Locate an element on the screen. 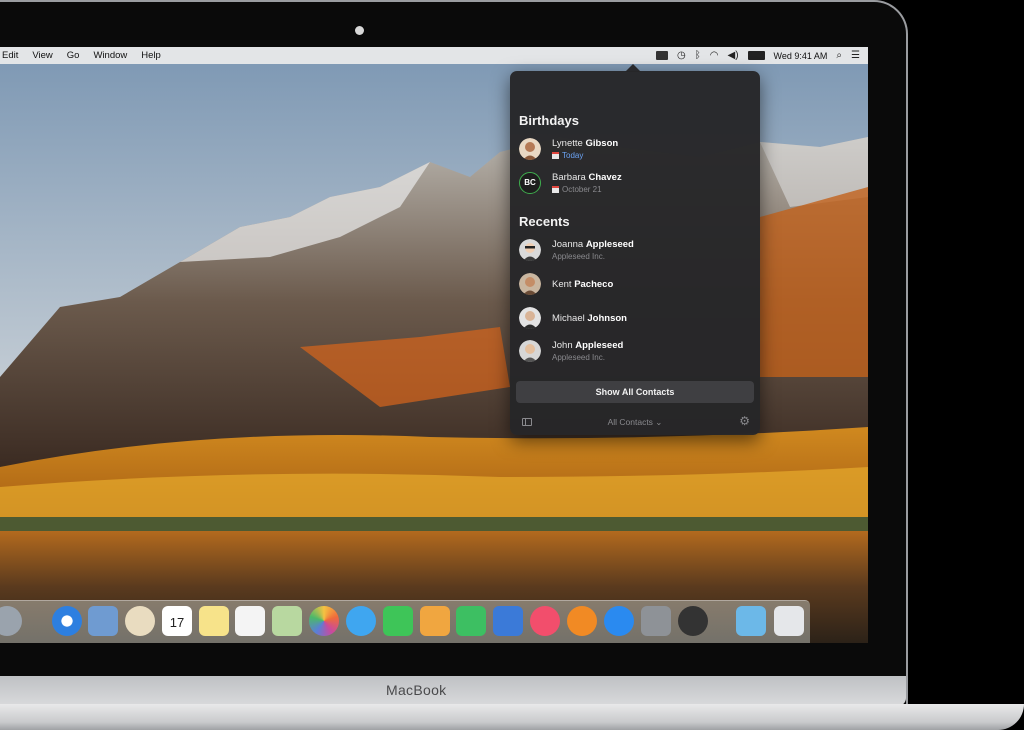 The height and width of the screenshot is (730, 1024). battery-icon is located at coordinates (756, 55).